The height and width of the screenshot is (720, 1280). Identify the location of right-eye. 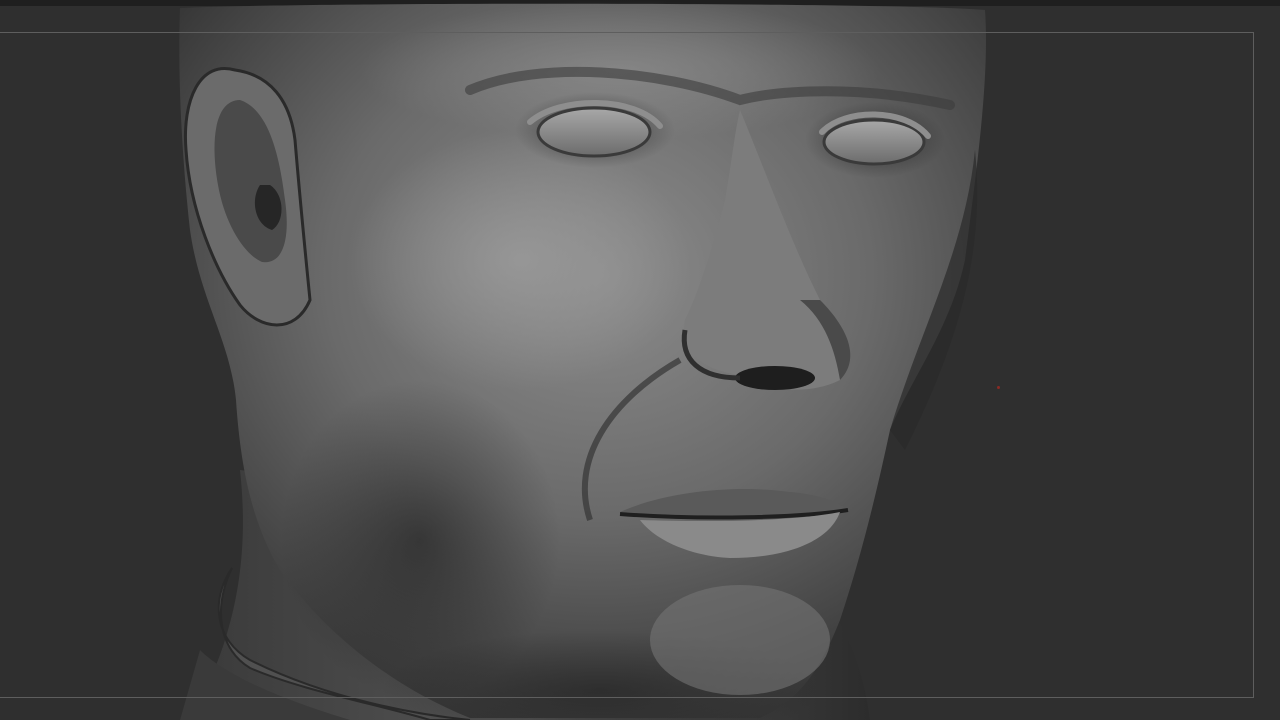
(874, 142).